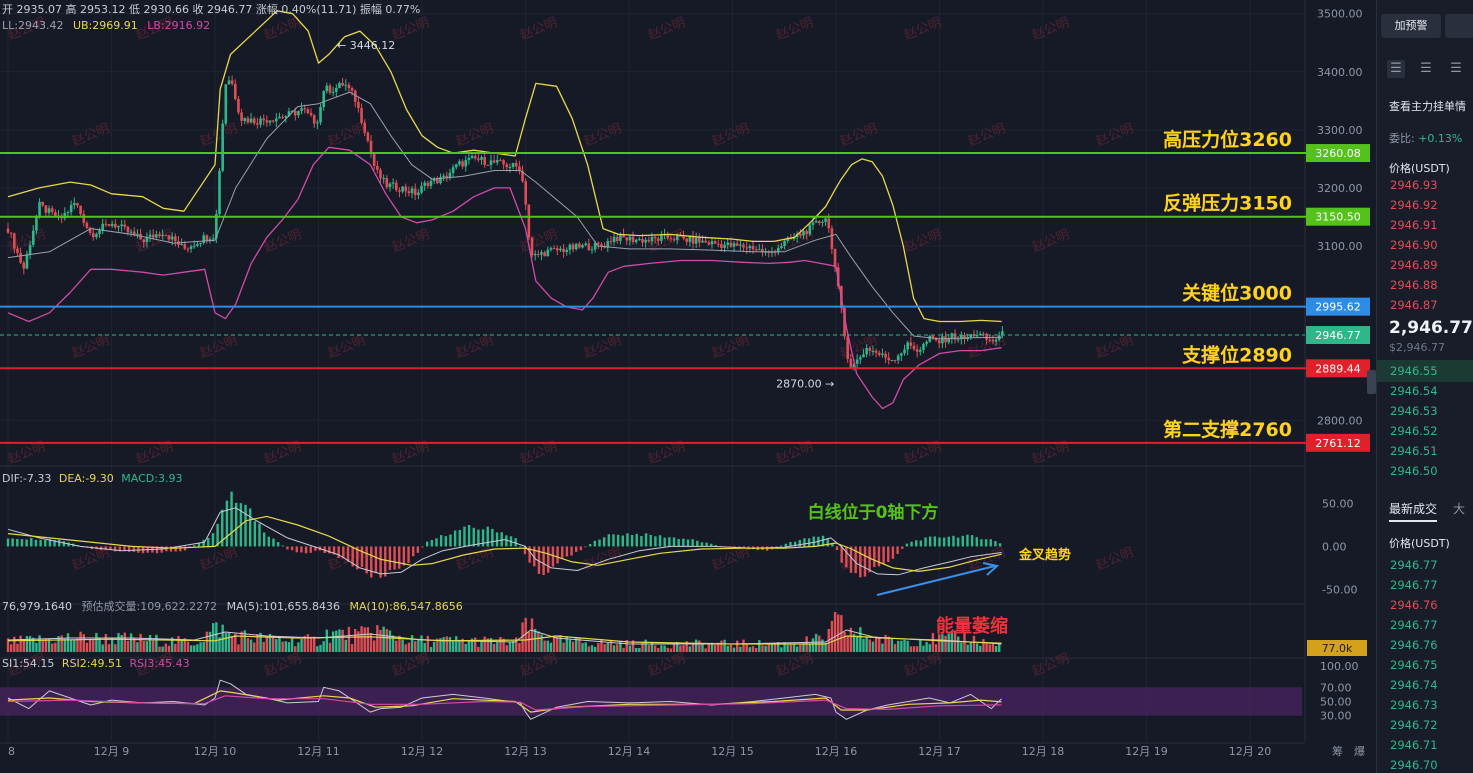 The height and width of the screenshot is (773, 1473). What do you see at coordinates (1414, 391) in the screenshot?
I see `bid-row: 2946.54` at bounding box center [1414, 391].